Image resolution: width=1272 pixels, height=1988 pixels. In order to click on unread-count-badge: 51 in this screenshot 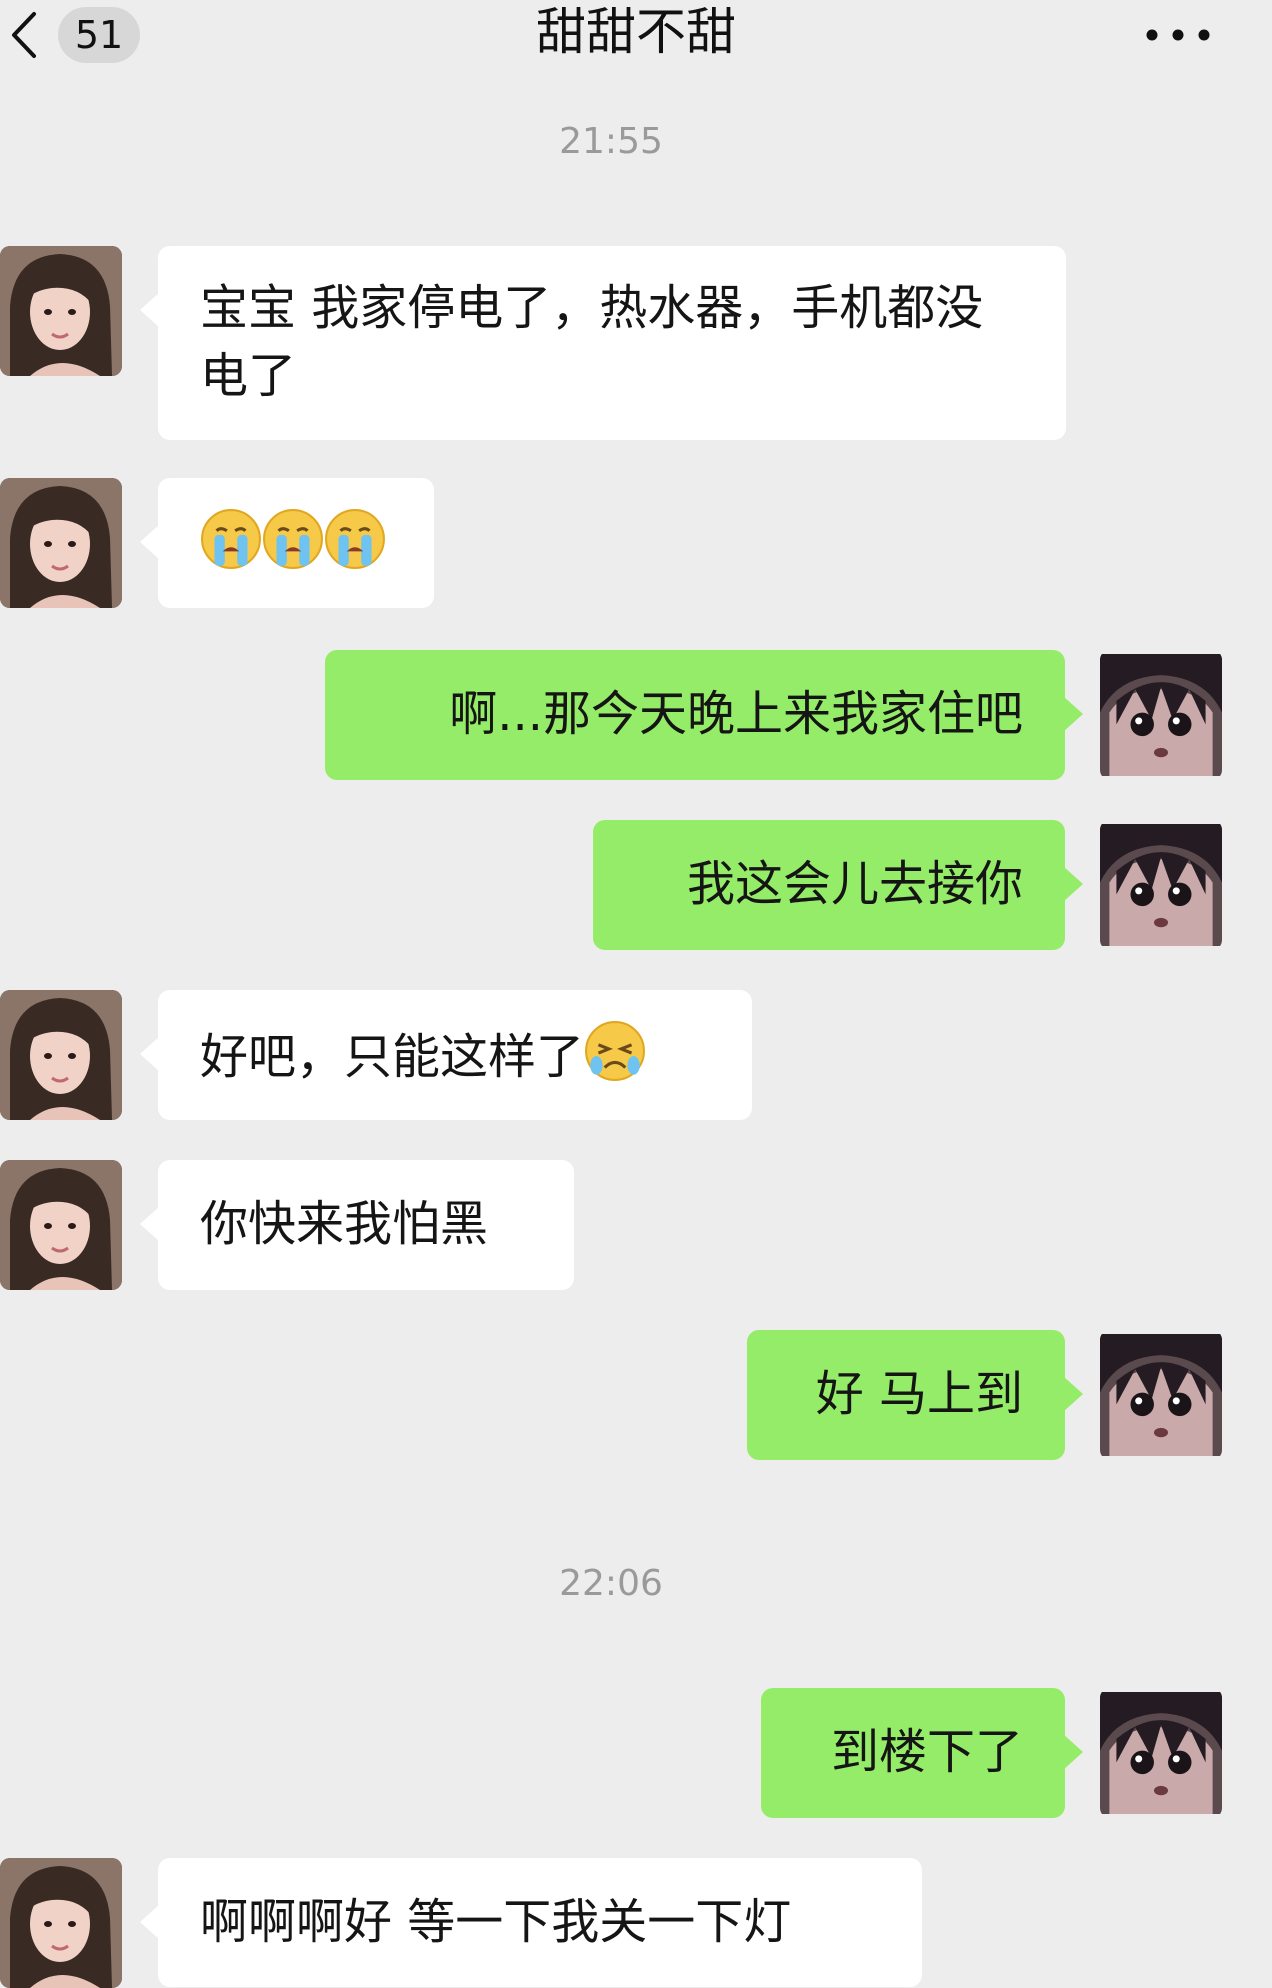, I will do `click(99, 35)`.